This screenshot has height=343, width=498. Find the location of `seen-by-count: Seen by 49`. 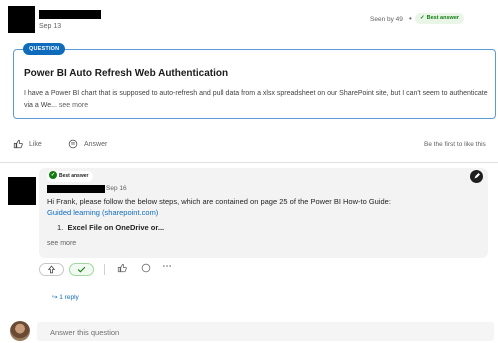

seen-by-count: Seen by 49 is located at coordinates (386, 19).